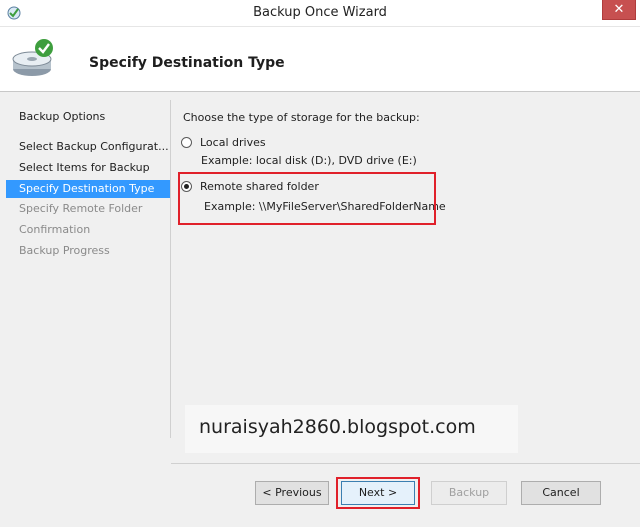  Describe the element at coordinates (186, 142) in the screenshot. I see `local-drives-radio` at that location.